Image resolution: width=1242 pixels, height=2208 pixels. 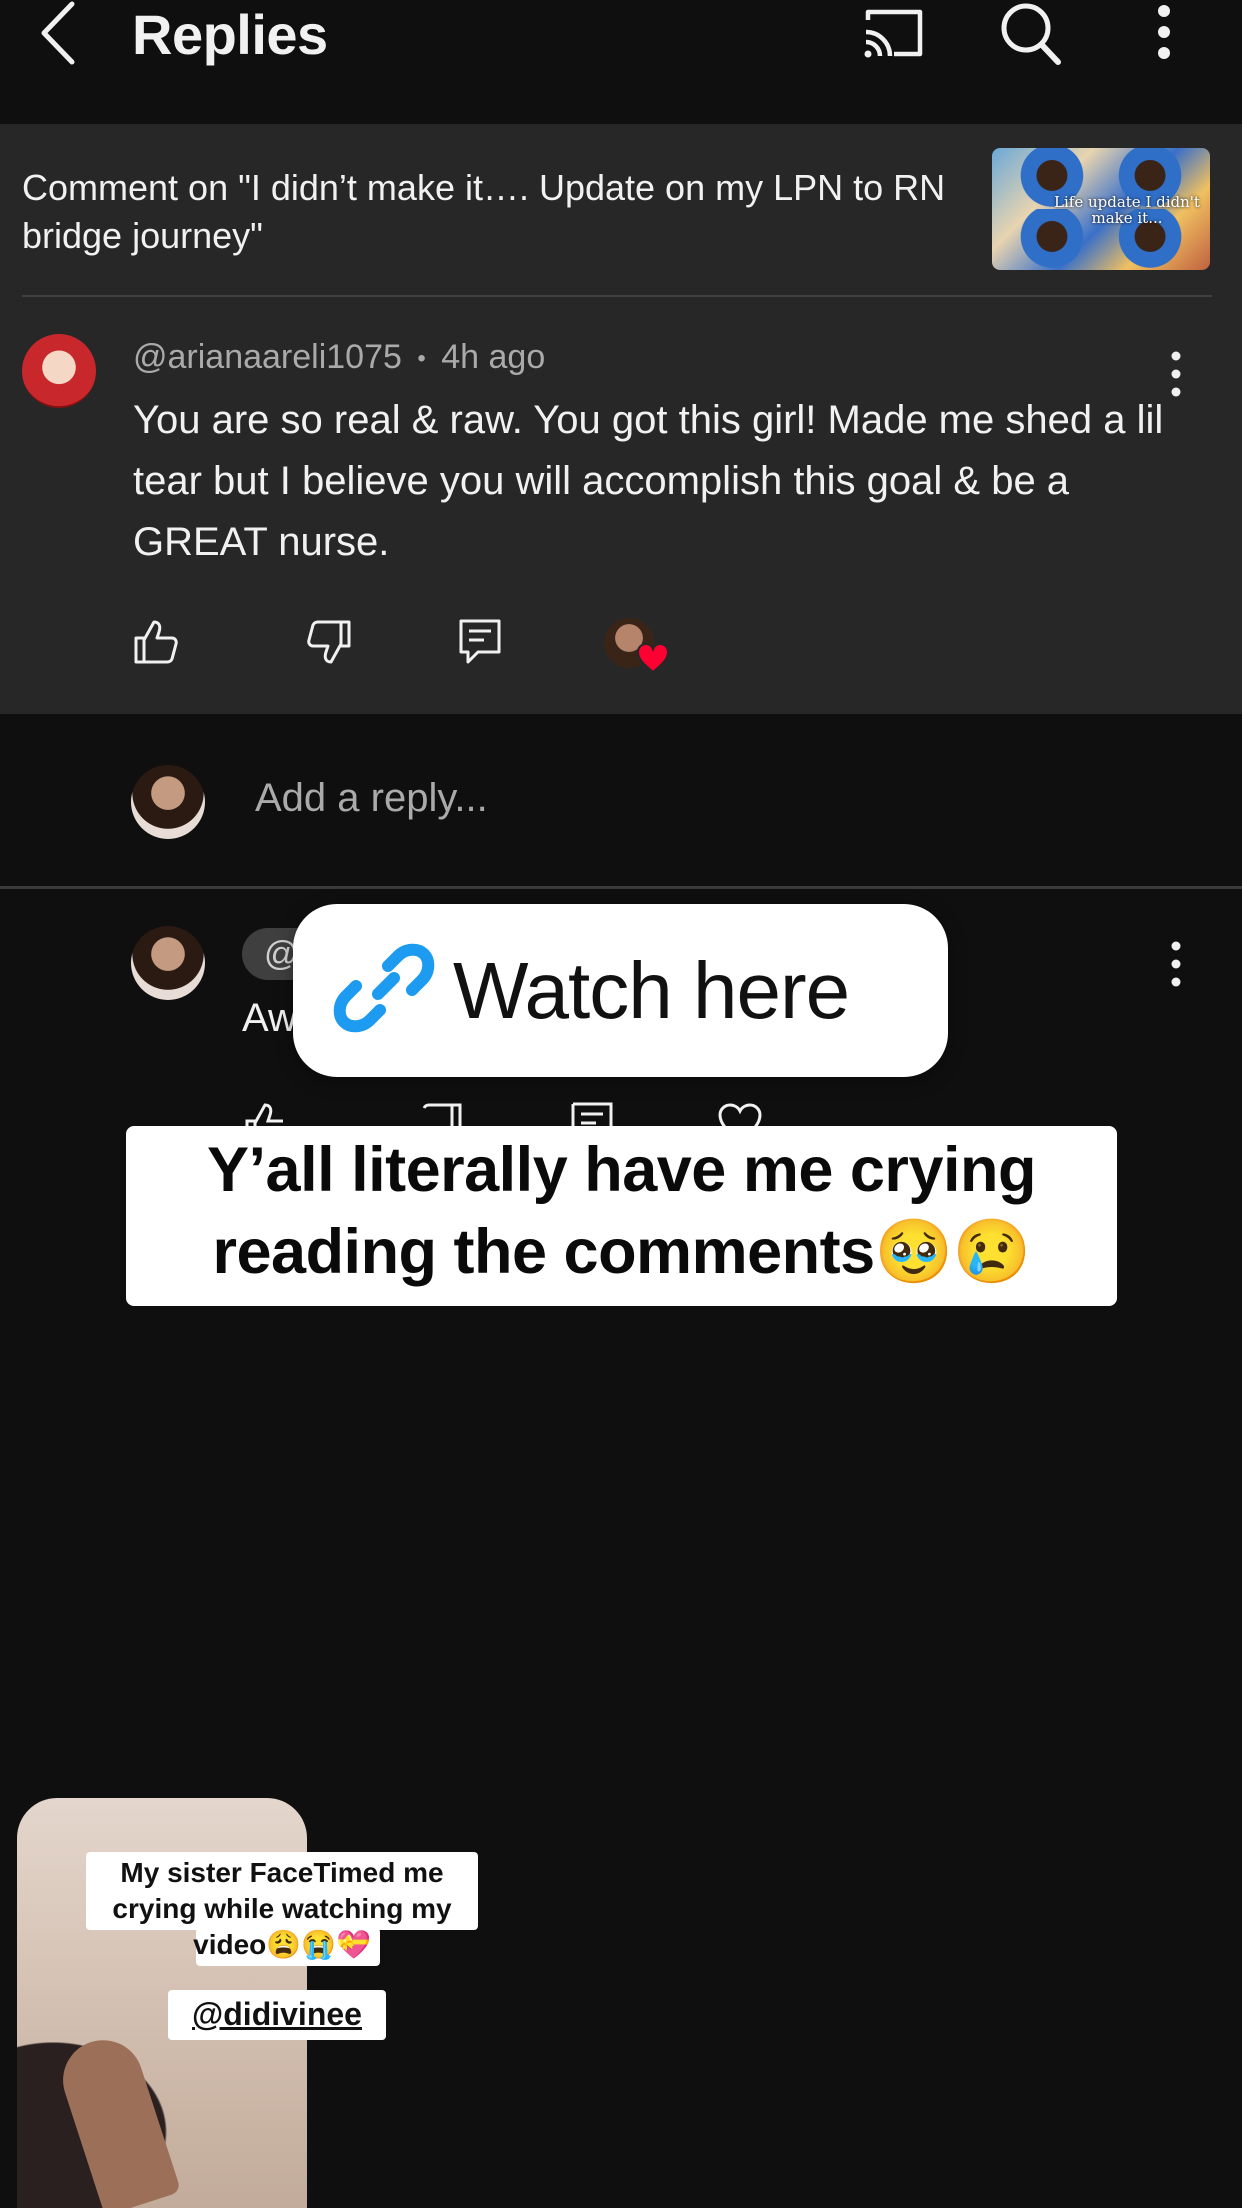 I want to click on comment-author: @arianaareli1075, so click(x=267, y=357).